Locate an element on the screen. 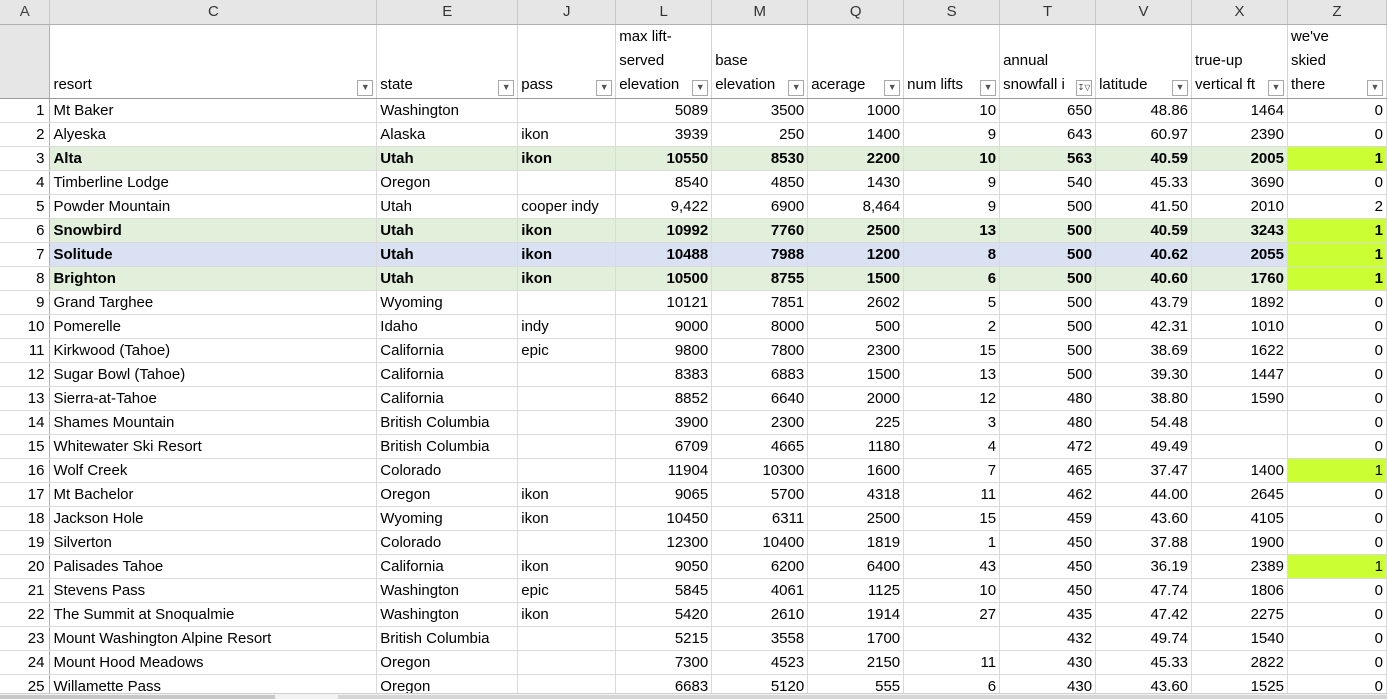 The height and width of the screenshot is (699, 1387). scrollbar-thumb is located at coordinates (862, 697).